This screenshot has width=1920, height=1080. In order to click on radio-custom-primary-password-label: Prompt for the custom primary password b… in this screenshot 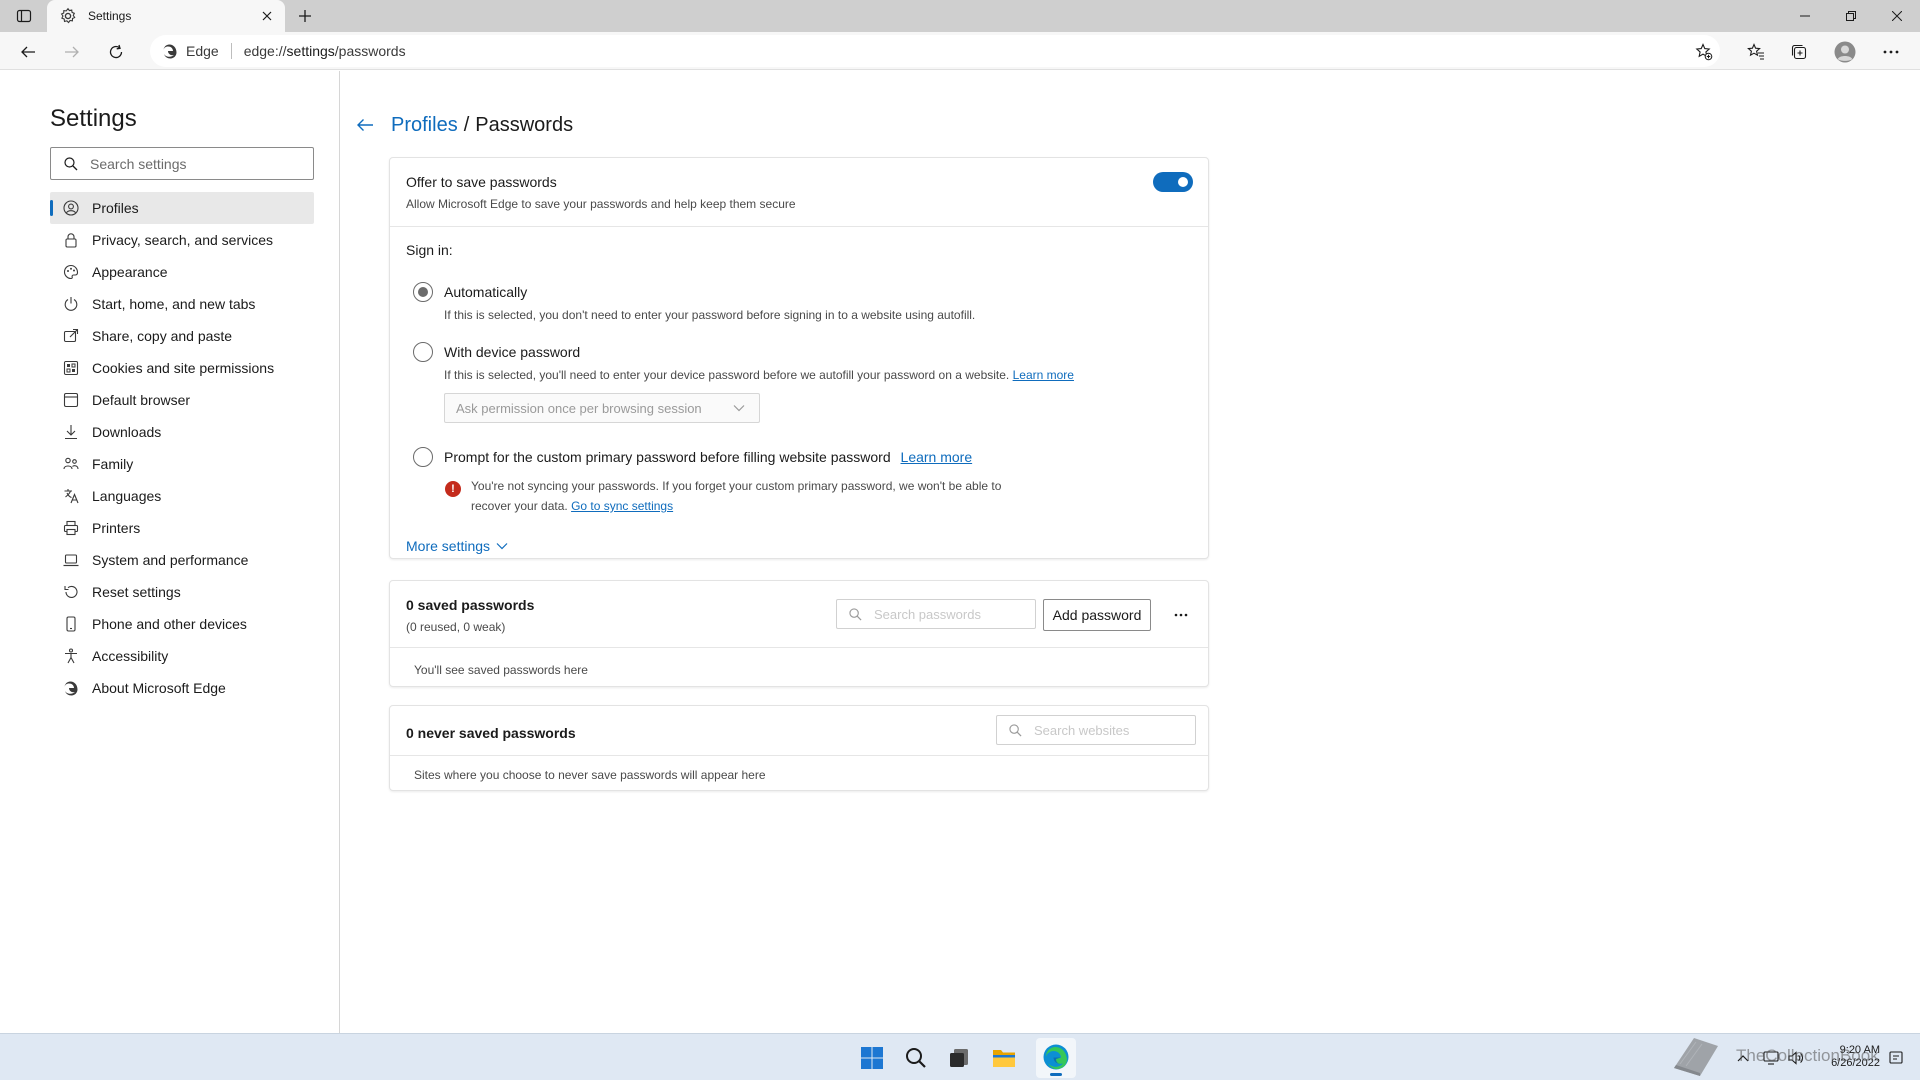, I will do `click(708, 457)`.